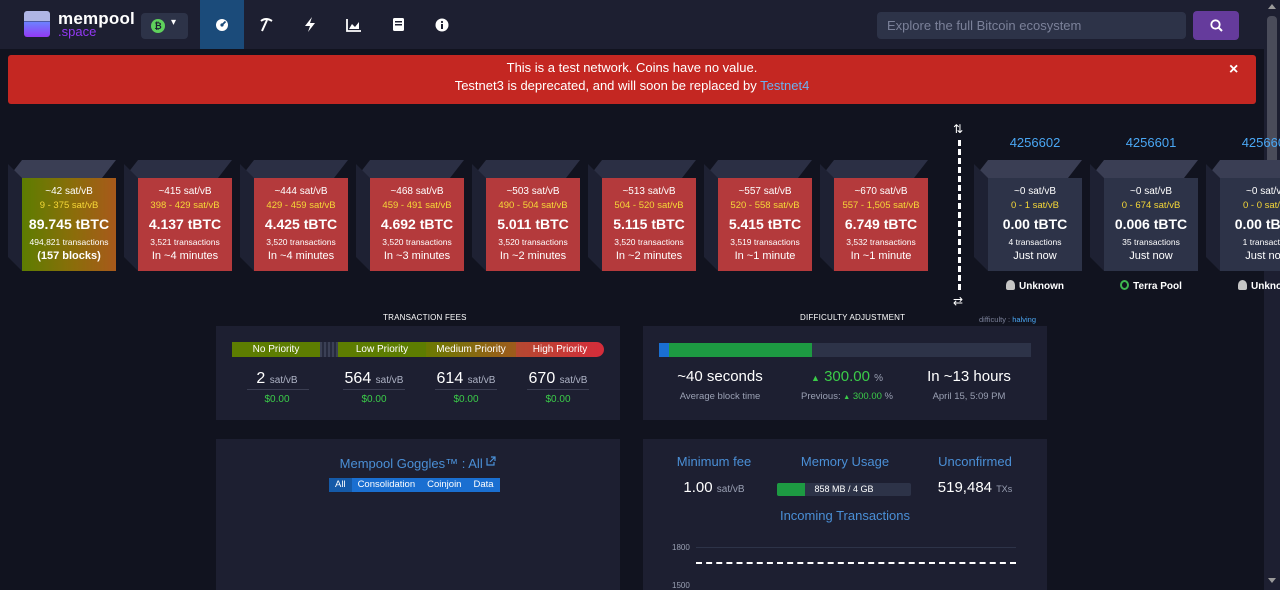  I want to click on nav-mining, so click(266, 24).